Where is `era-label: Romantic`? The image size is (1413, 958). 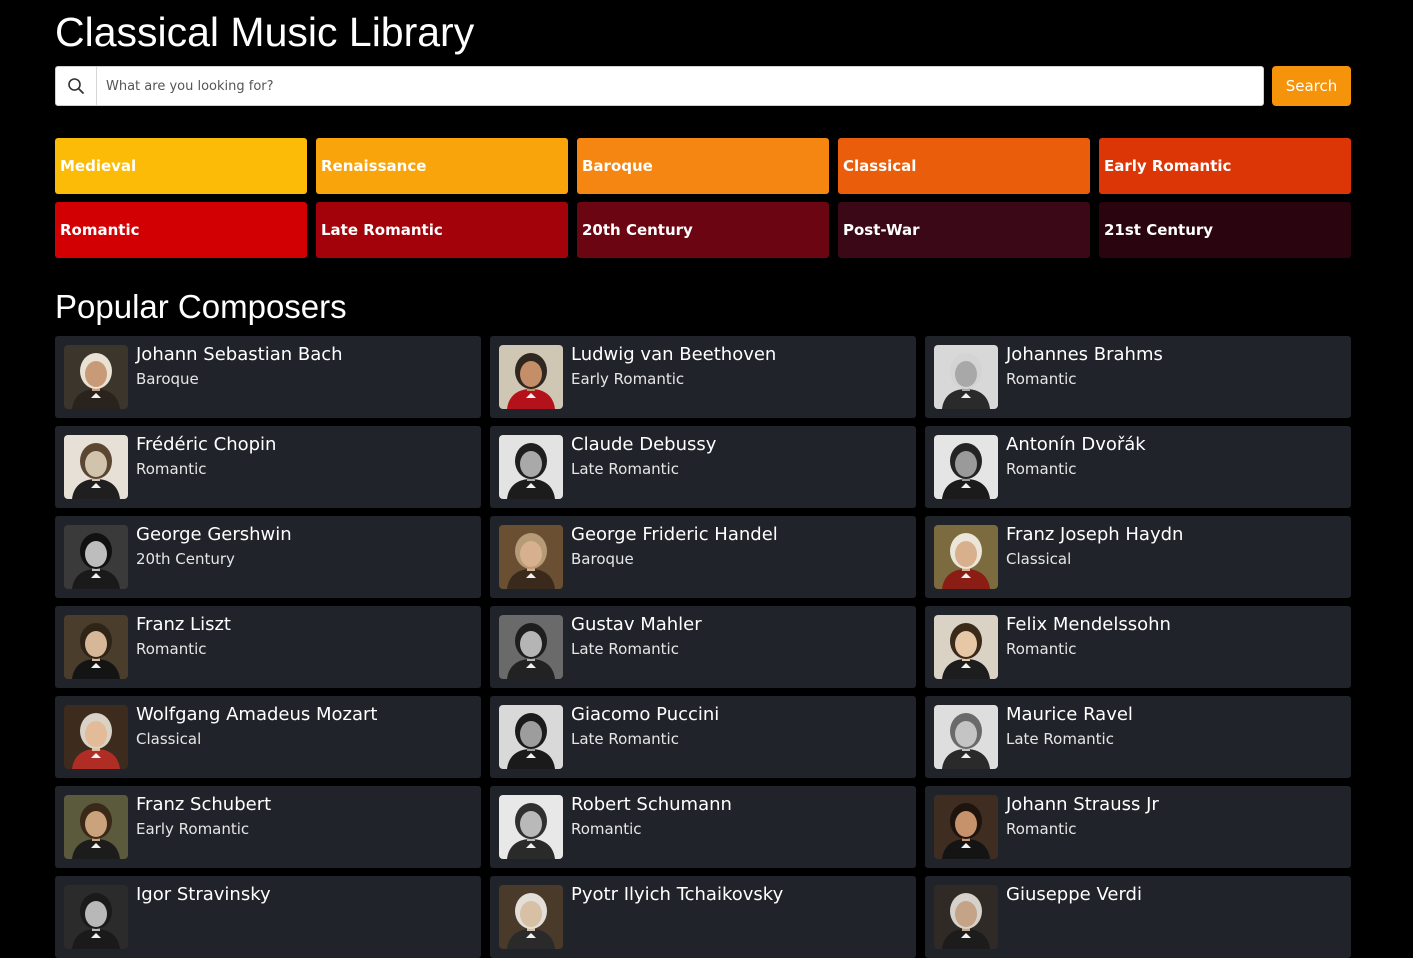 era-label: Romantic is located at coordinates (100, 230).